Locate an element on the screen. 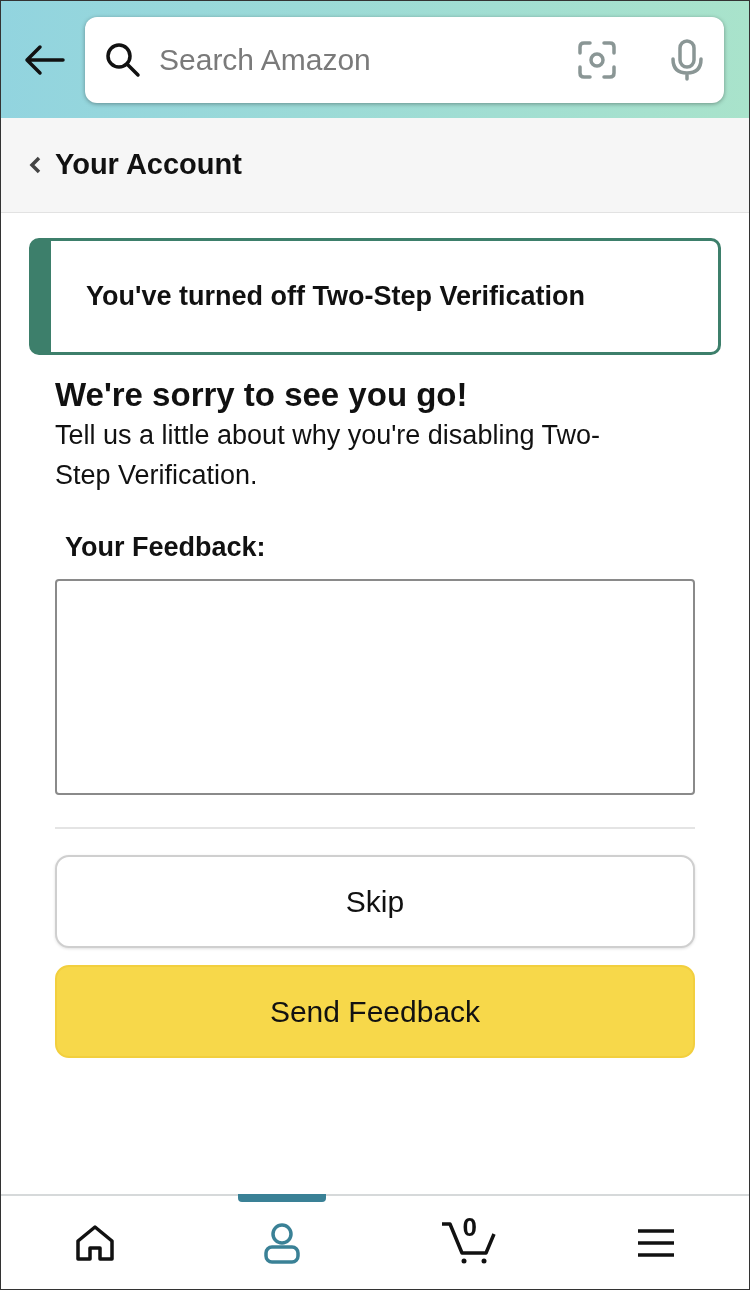  heading: We're sorry to see you go! is located at coordinates (262, 395).